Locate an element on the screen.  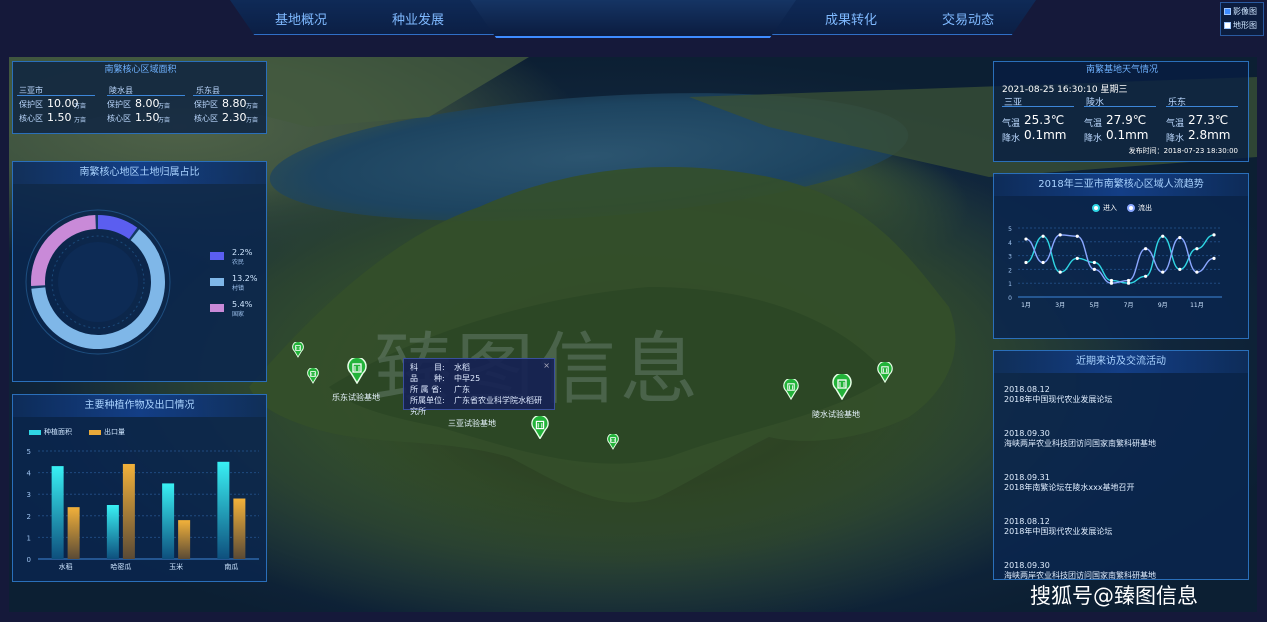
tab-trade: 交易动态 is located at coordinates (968, 18).